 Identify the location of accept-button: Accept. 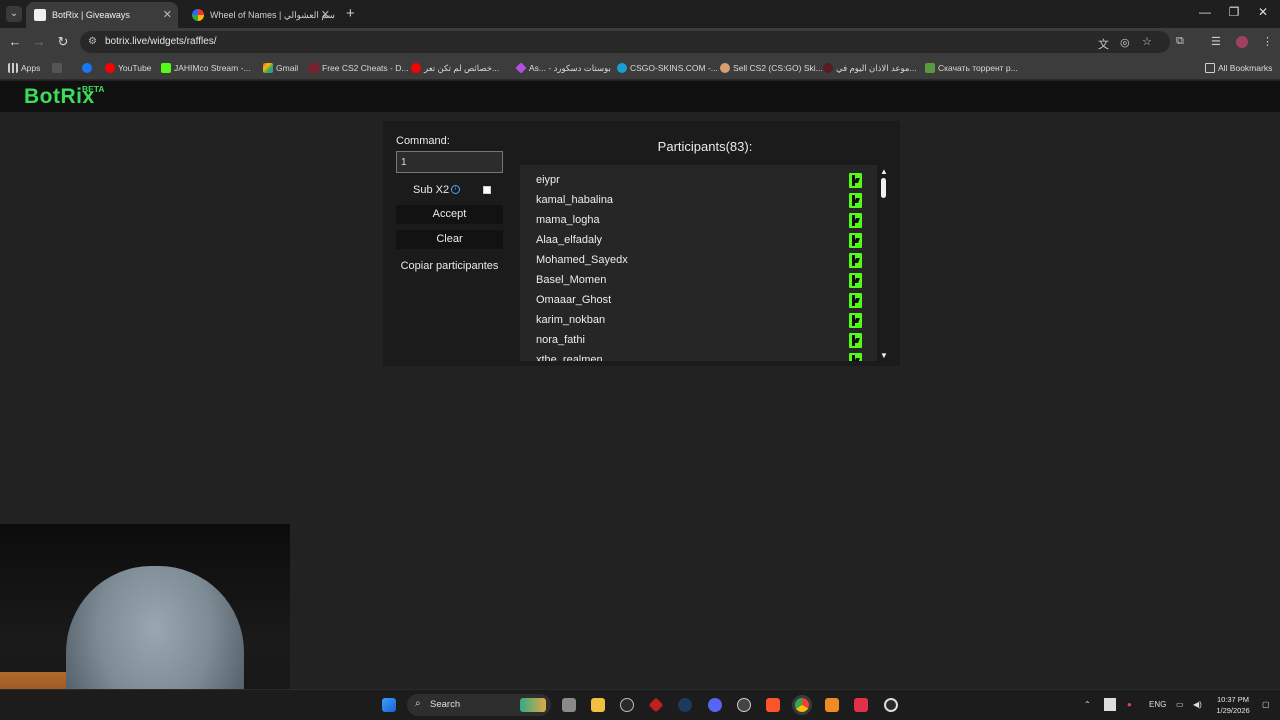
(449, 214).